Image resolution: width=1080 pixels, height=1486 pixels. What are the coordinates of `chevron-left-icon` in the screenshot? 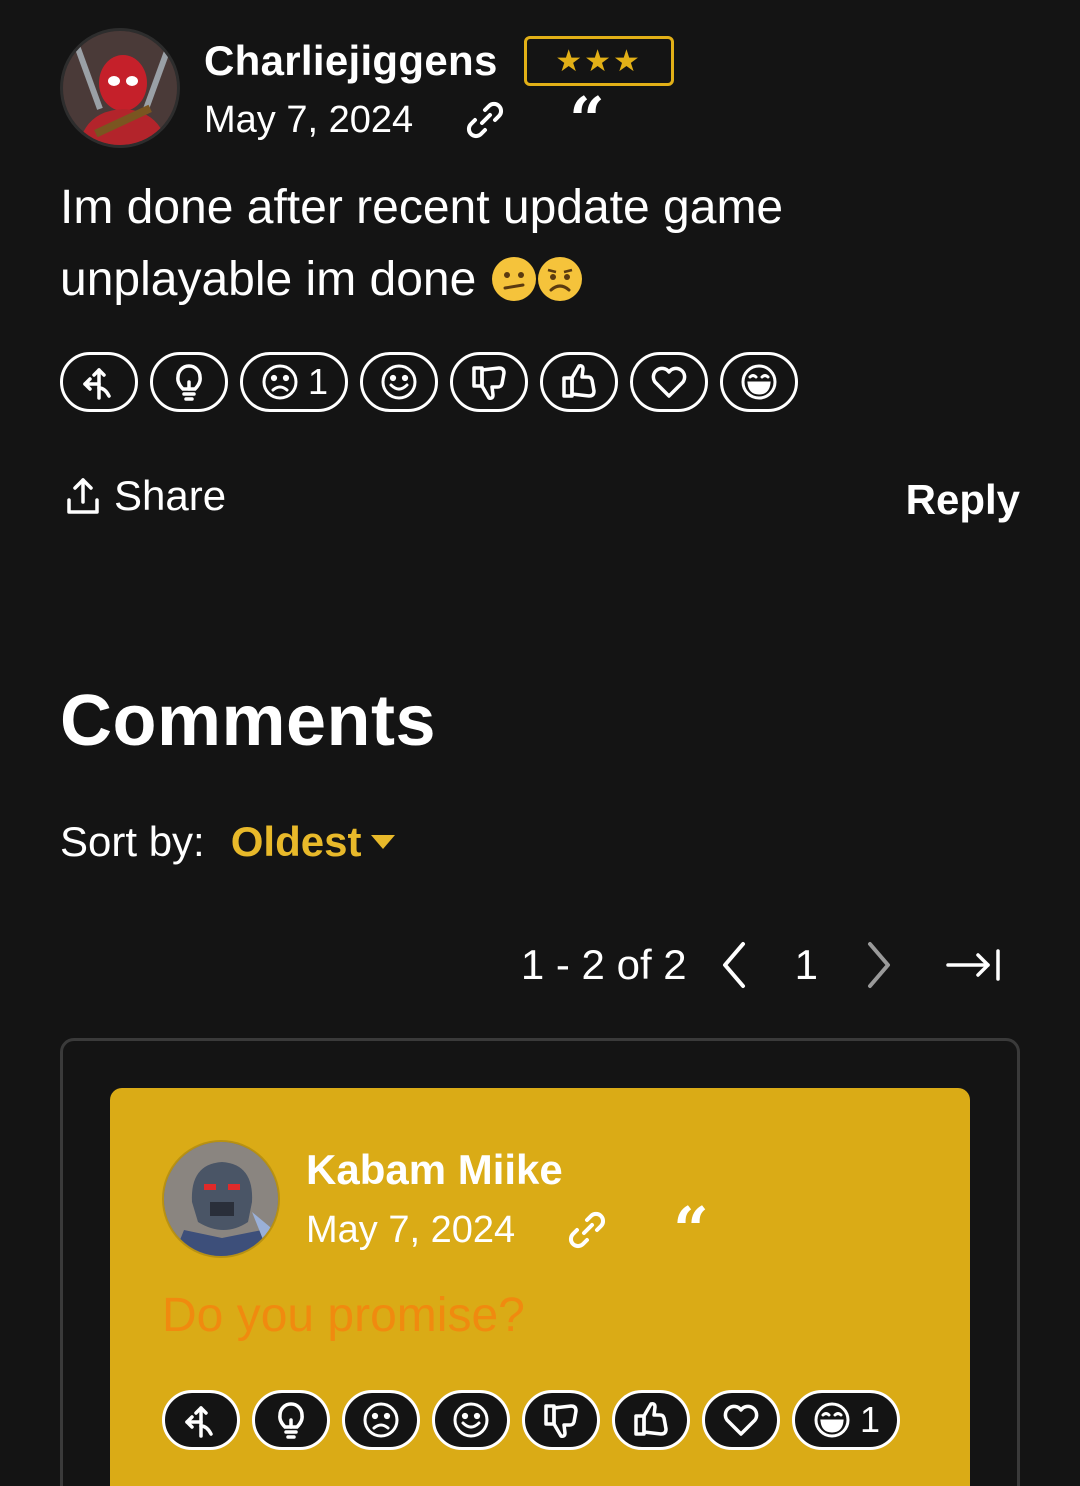 It's located at (733, 965).